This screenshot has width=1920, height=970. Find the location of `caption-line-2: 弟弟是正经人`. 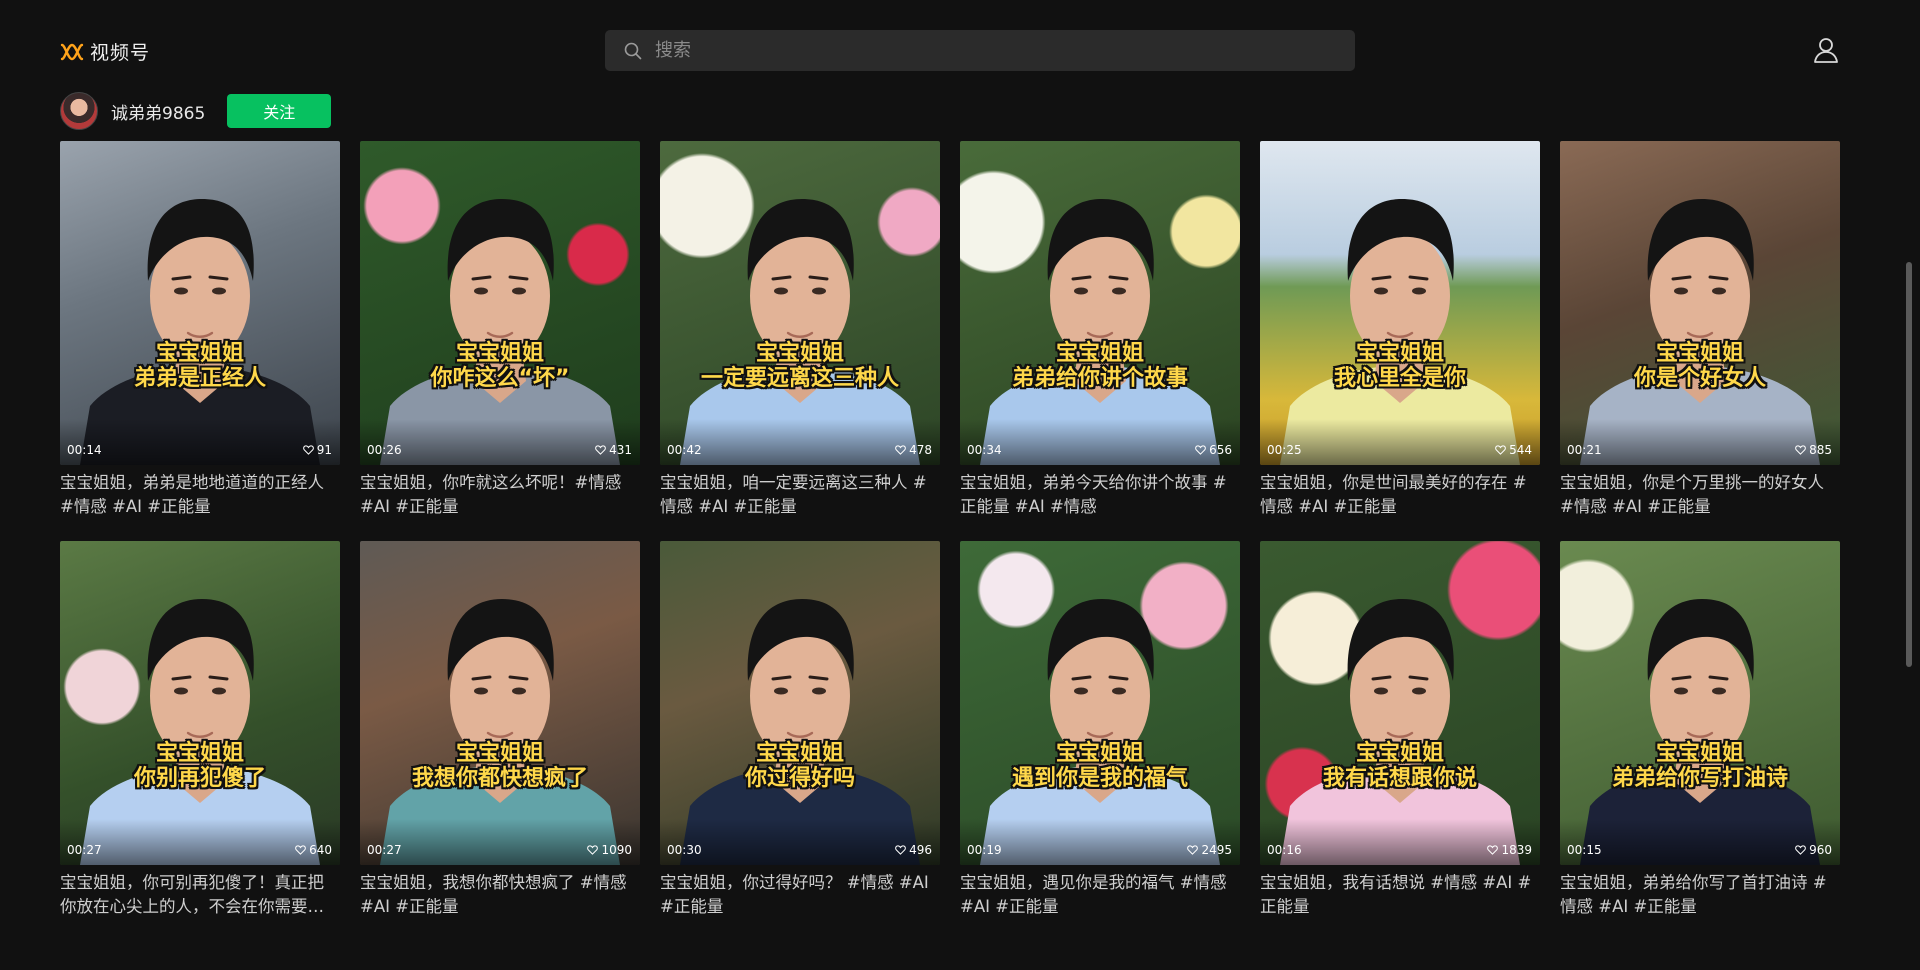

caption-line-2: 弟弟是正经人 is located at coordinates (199, 378).